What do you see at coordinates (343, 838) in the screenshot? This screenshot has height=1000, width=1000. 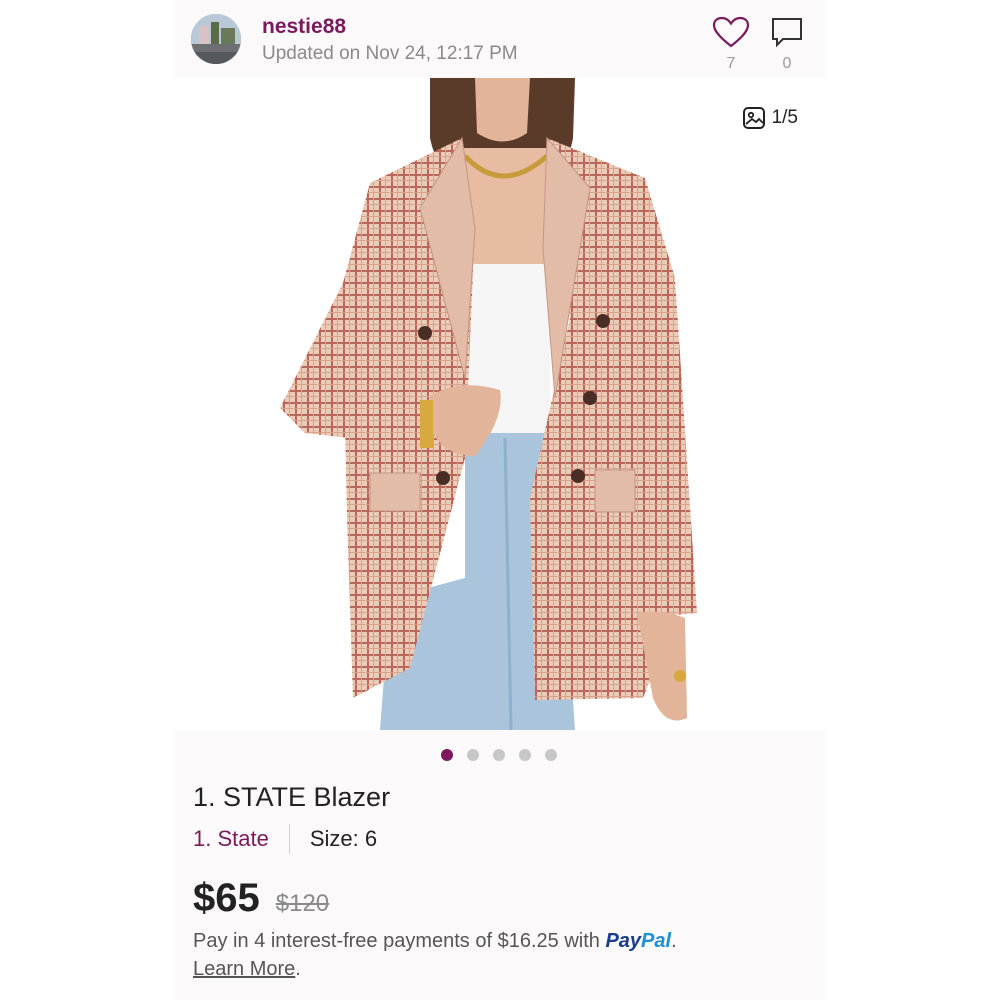 I see `size-label: Size: 6` at bounding box center [343, 838].